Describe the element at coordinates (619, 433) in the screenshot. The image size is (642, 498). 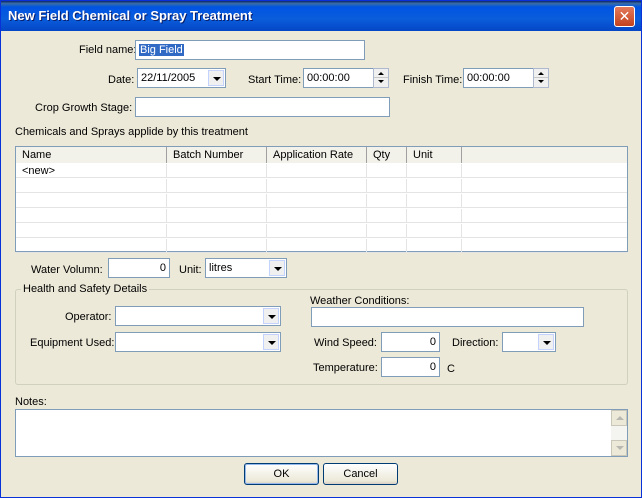
I see `notes-scrollbar` at that location.